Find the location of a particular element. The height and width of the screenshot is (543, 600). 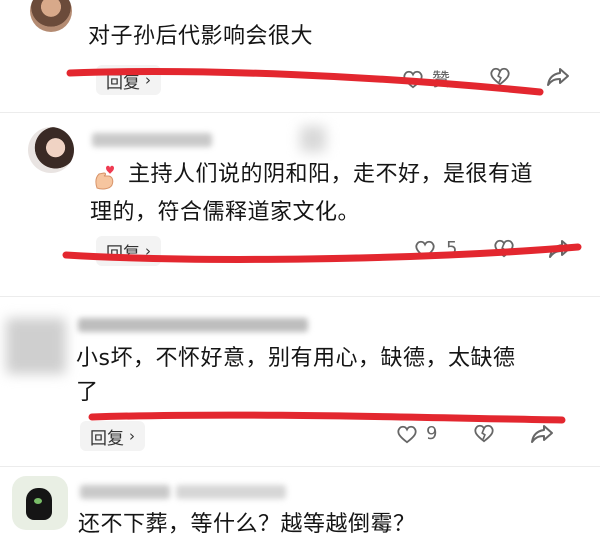

like-button: 赞 is located at coordinates (426, 79).